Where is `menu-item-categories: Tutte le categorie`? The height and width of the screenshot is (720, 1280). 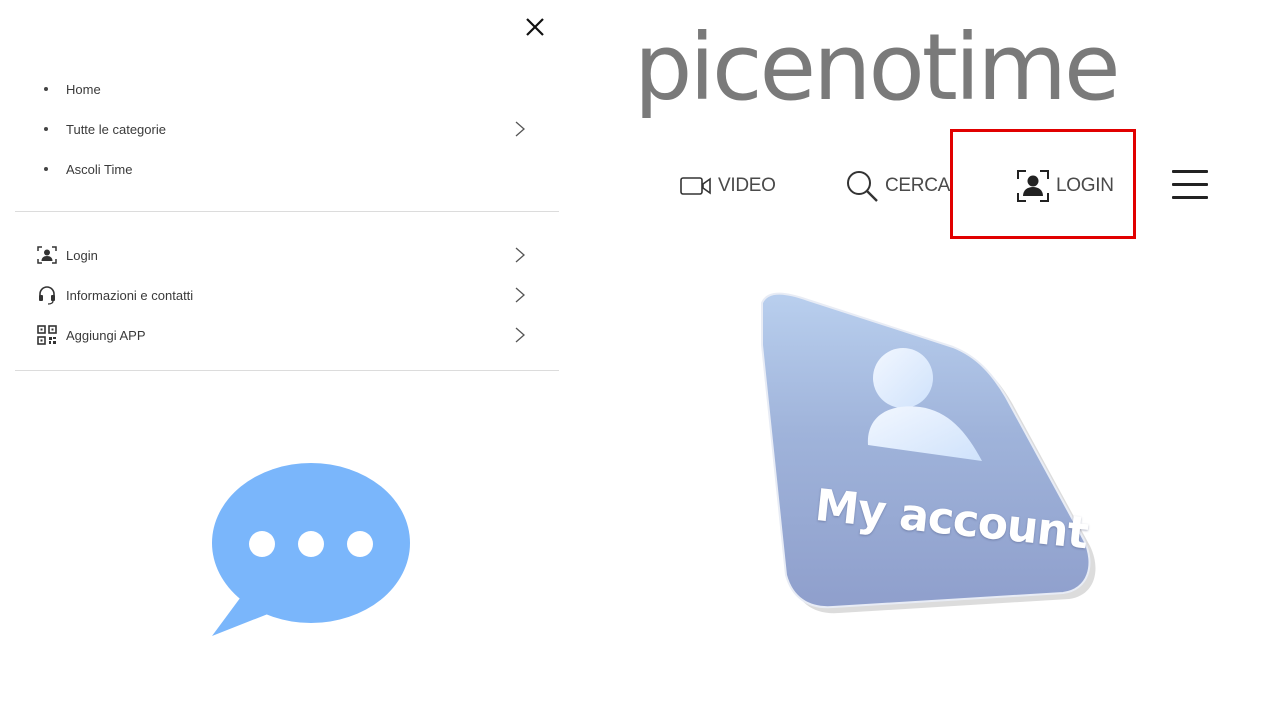
menu-item-categories: Tutte le categorie is located at coordinates (287, 129).